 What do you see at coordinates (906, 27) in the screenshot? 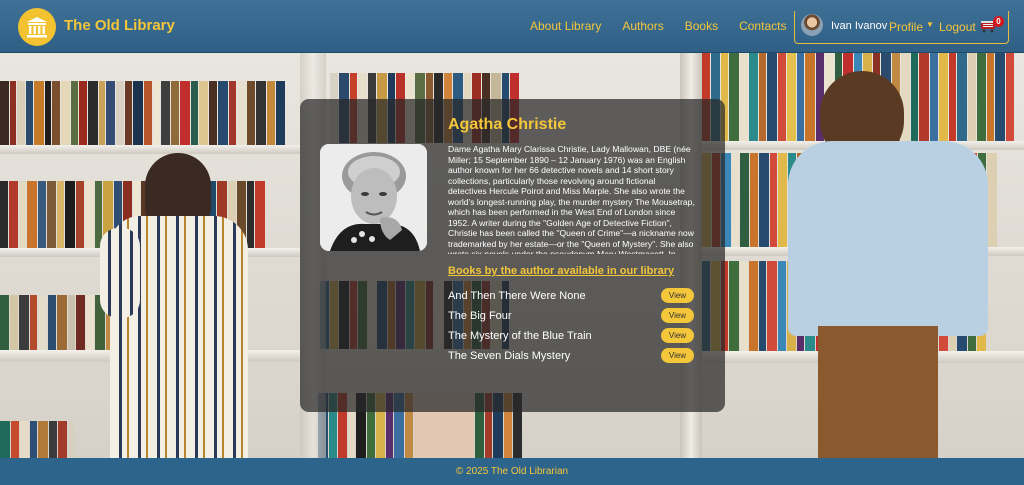
I see `profile-menu: Profile` at bounding box center [906, 27].